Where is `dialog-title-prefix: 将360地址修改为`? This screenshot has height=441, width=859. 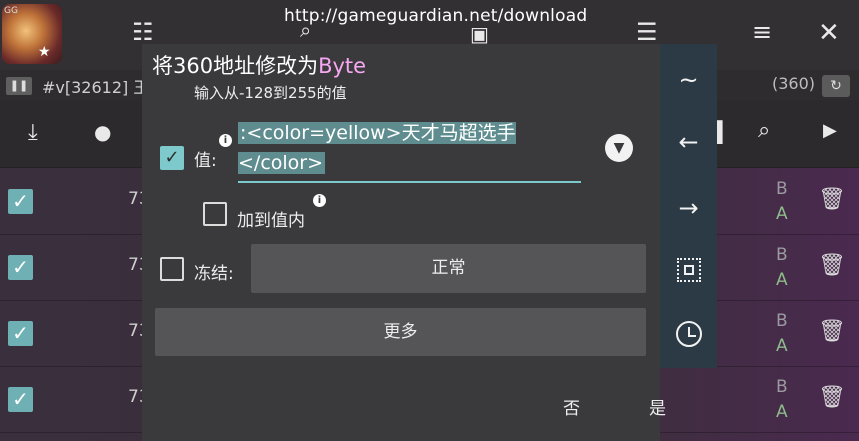
dialog-title-prefix: 将360地址修改为 is located at coordinates (235, 66).